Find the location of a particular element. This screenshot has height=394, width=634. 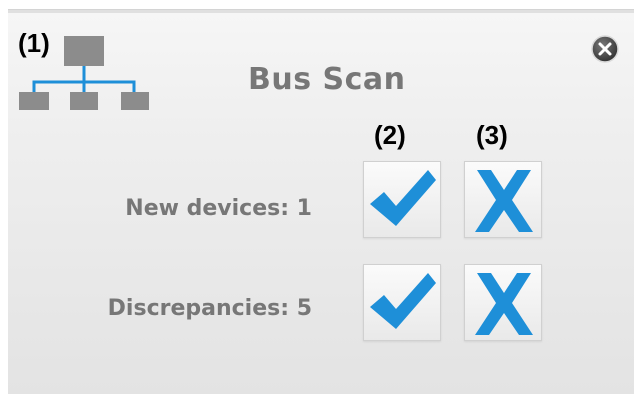

discrepancies-label: Discrepancies: 5 is located at coordinates (209, 308).